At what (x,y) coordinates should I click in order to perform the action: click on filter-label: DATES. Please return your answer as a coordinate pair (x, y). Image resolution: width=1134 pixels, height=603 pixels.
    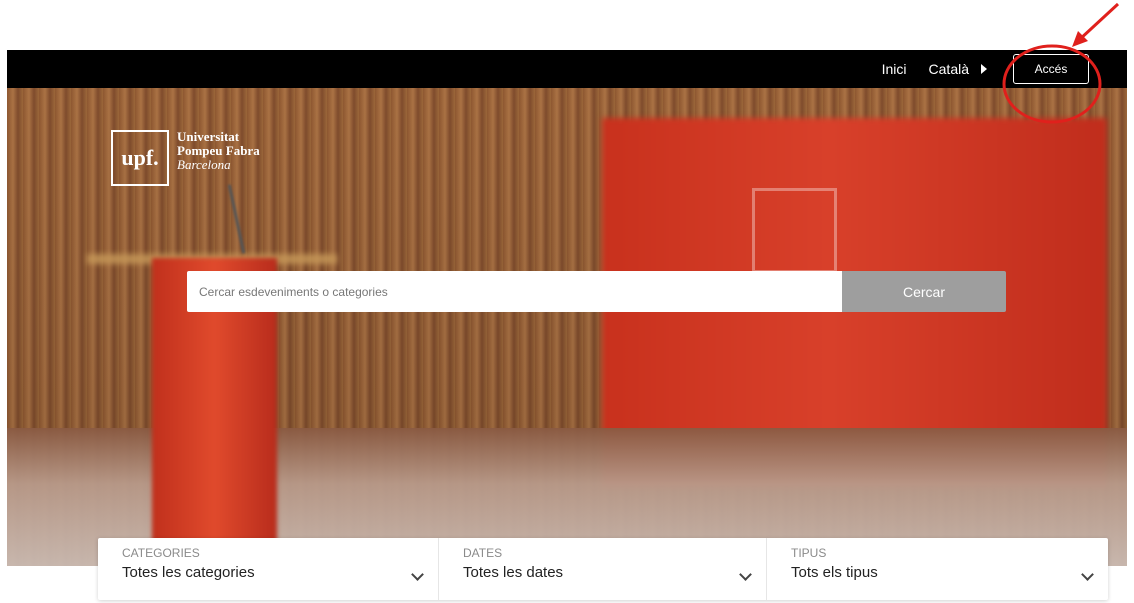
    Looking at the image, I should click on (483, 553).